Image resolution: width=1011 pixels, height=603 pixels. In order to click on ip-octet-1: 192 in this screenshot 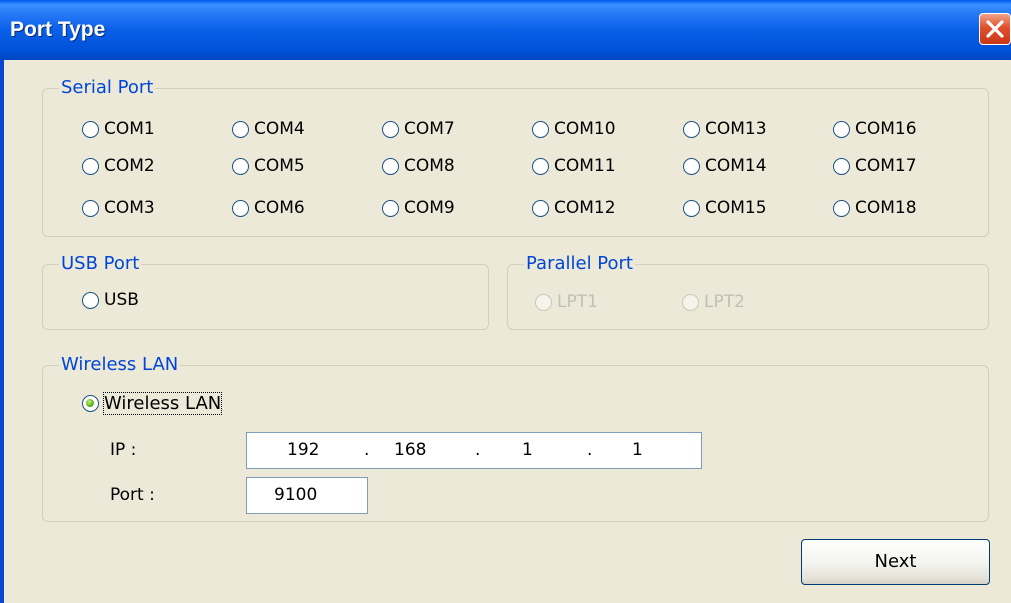, I will do `click(303, 450)`.